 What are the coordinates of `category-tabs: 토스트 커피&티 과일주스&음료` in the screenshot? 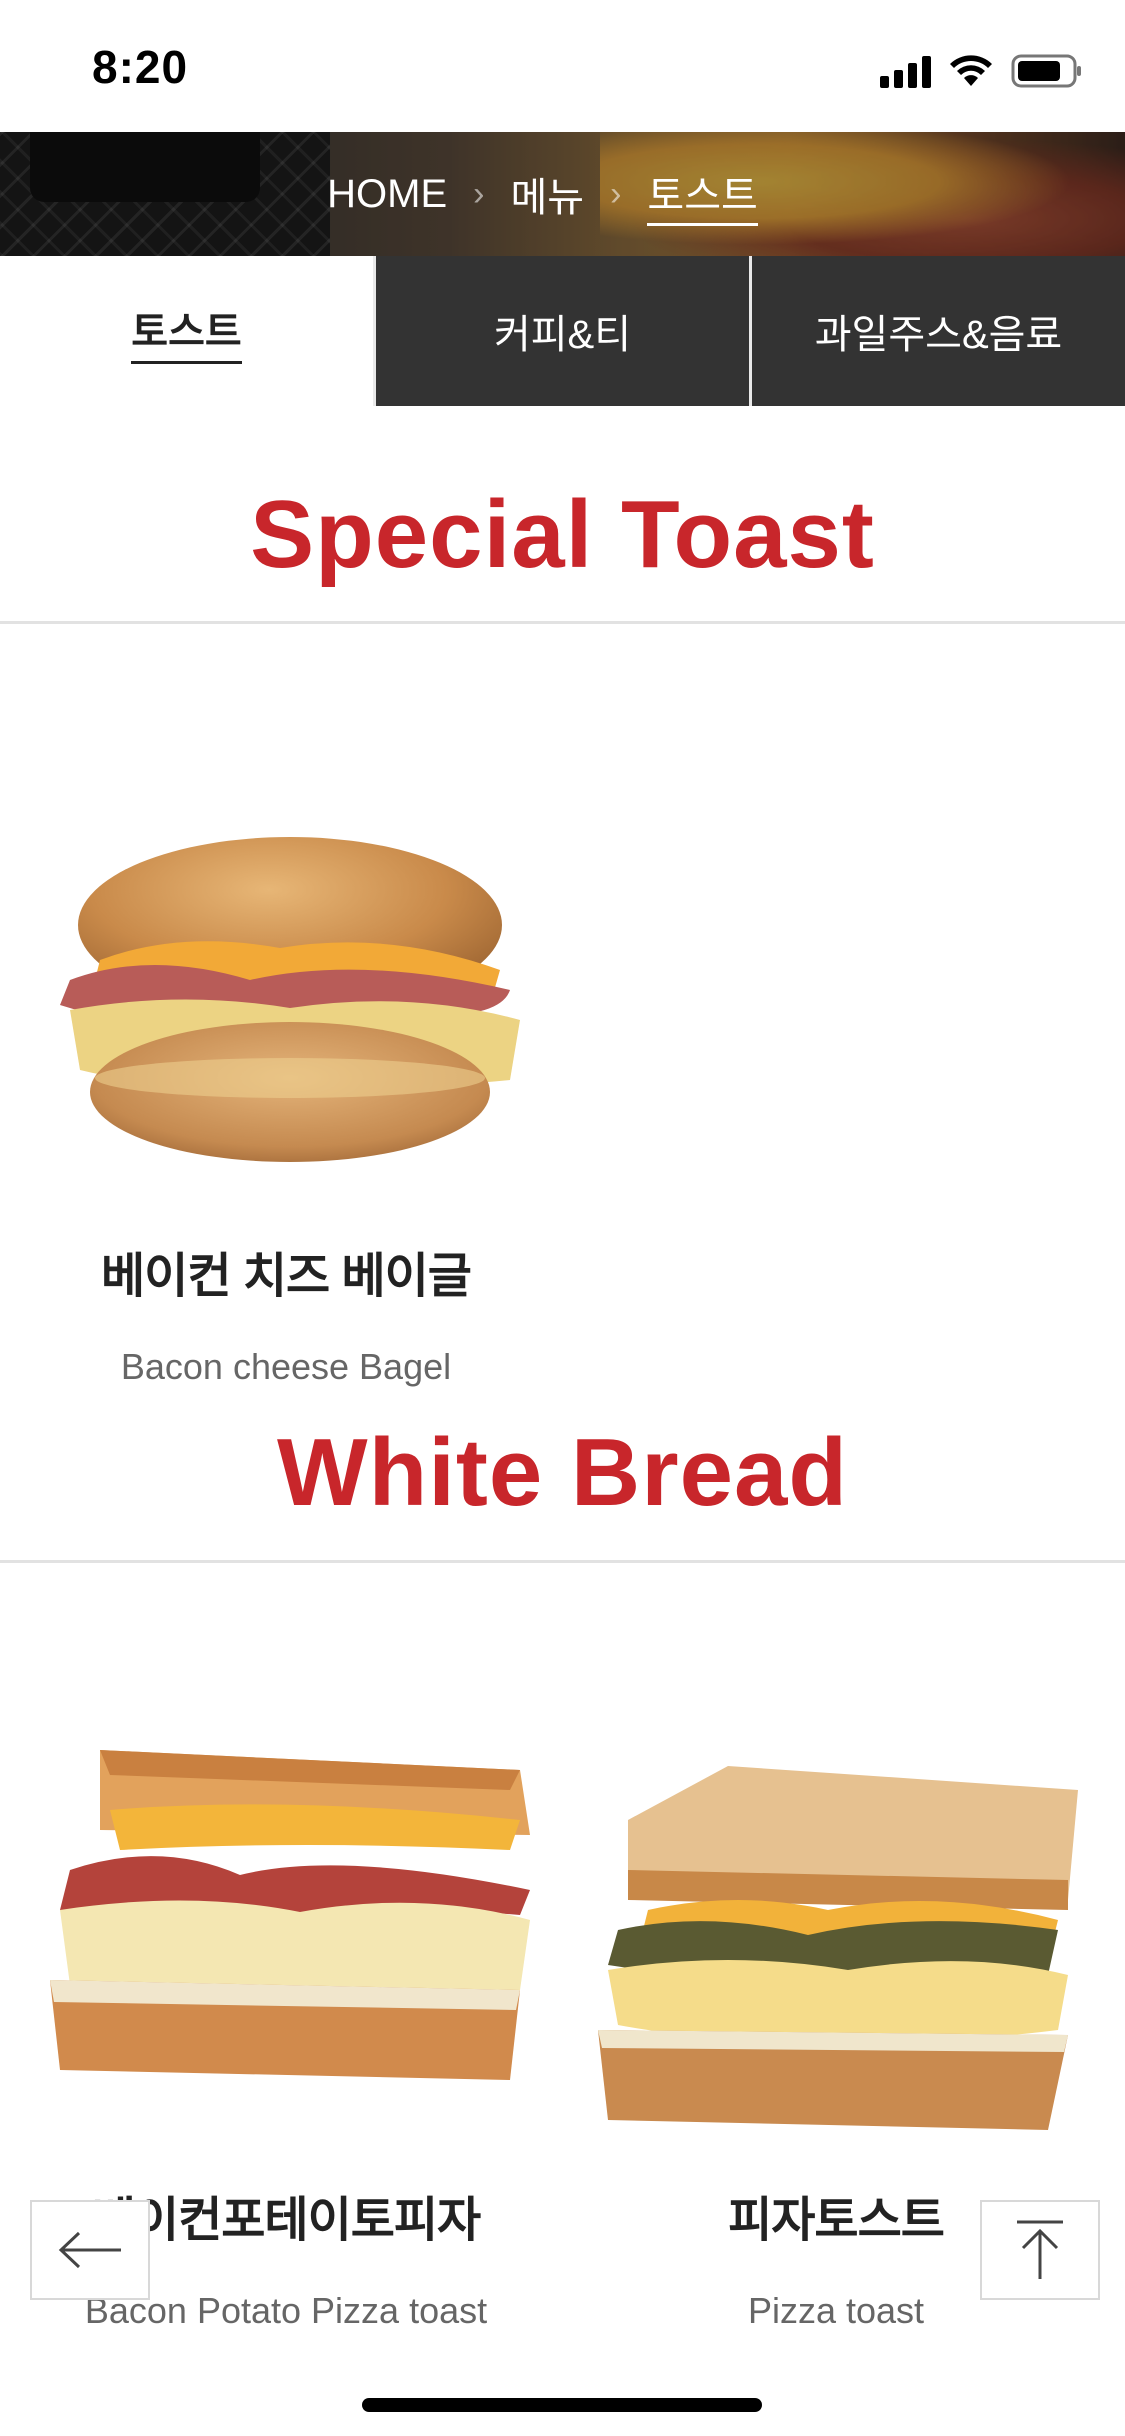 It's located at (562, 331).